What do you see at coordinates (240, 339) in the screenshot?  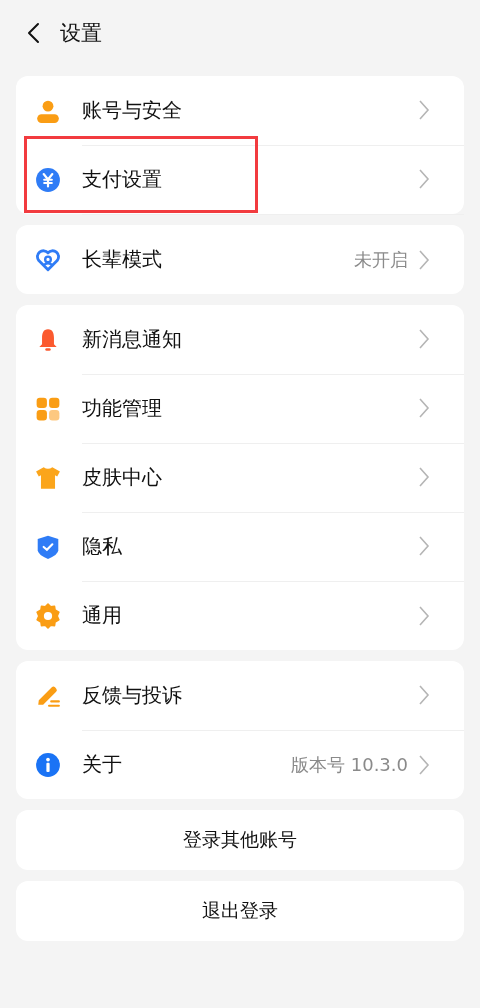 I see `settings-item: 新消息通知` at bounding box center [240, 339].